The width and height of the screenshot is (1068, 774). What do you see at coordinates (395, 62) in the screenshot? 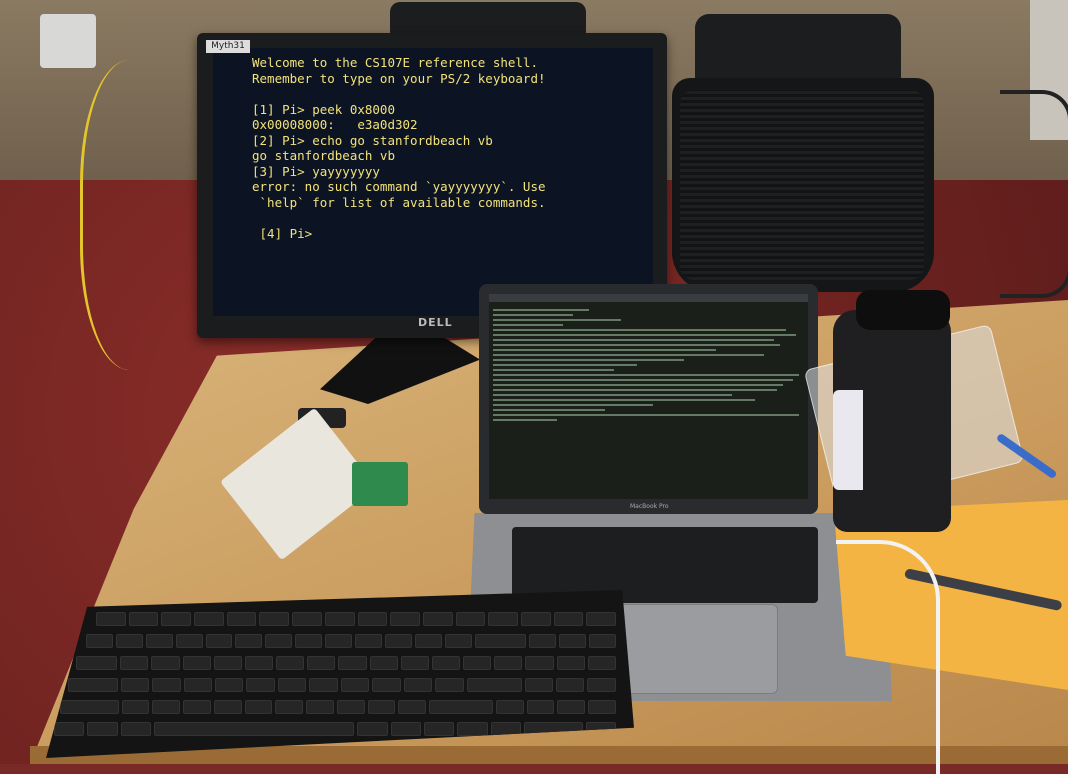
I see `terminal-line: Welcome to the CS107E reference shell.` at bounding box center [395, 62].